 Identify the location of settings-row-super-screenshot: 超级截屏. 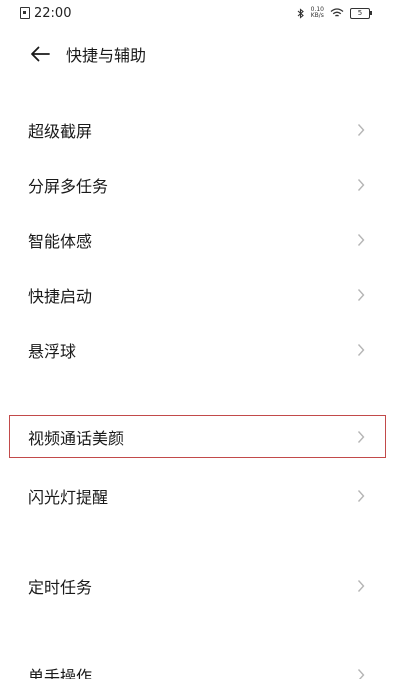
(200, 130).